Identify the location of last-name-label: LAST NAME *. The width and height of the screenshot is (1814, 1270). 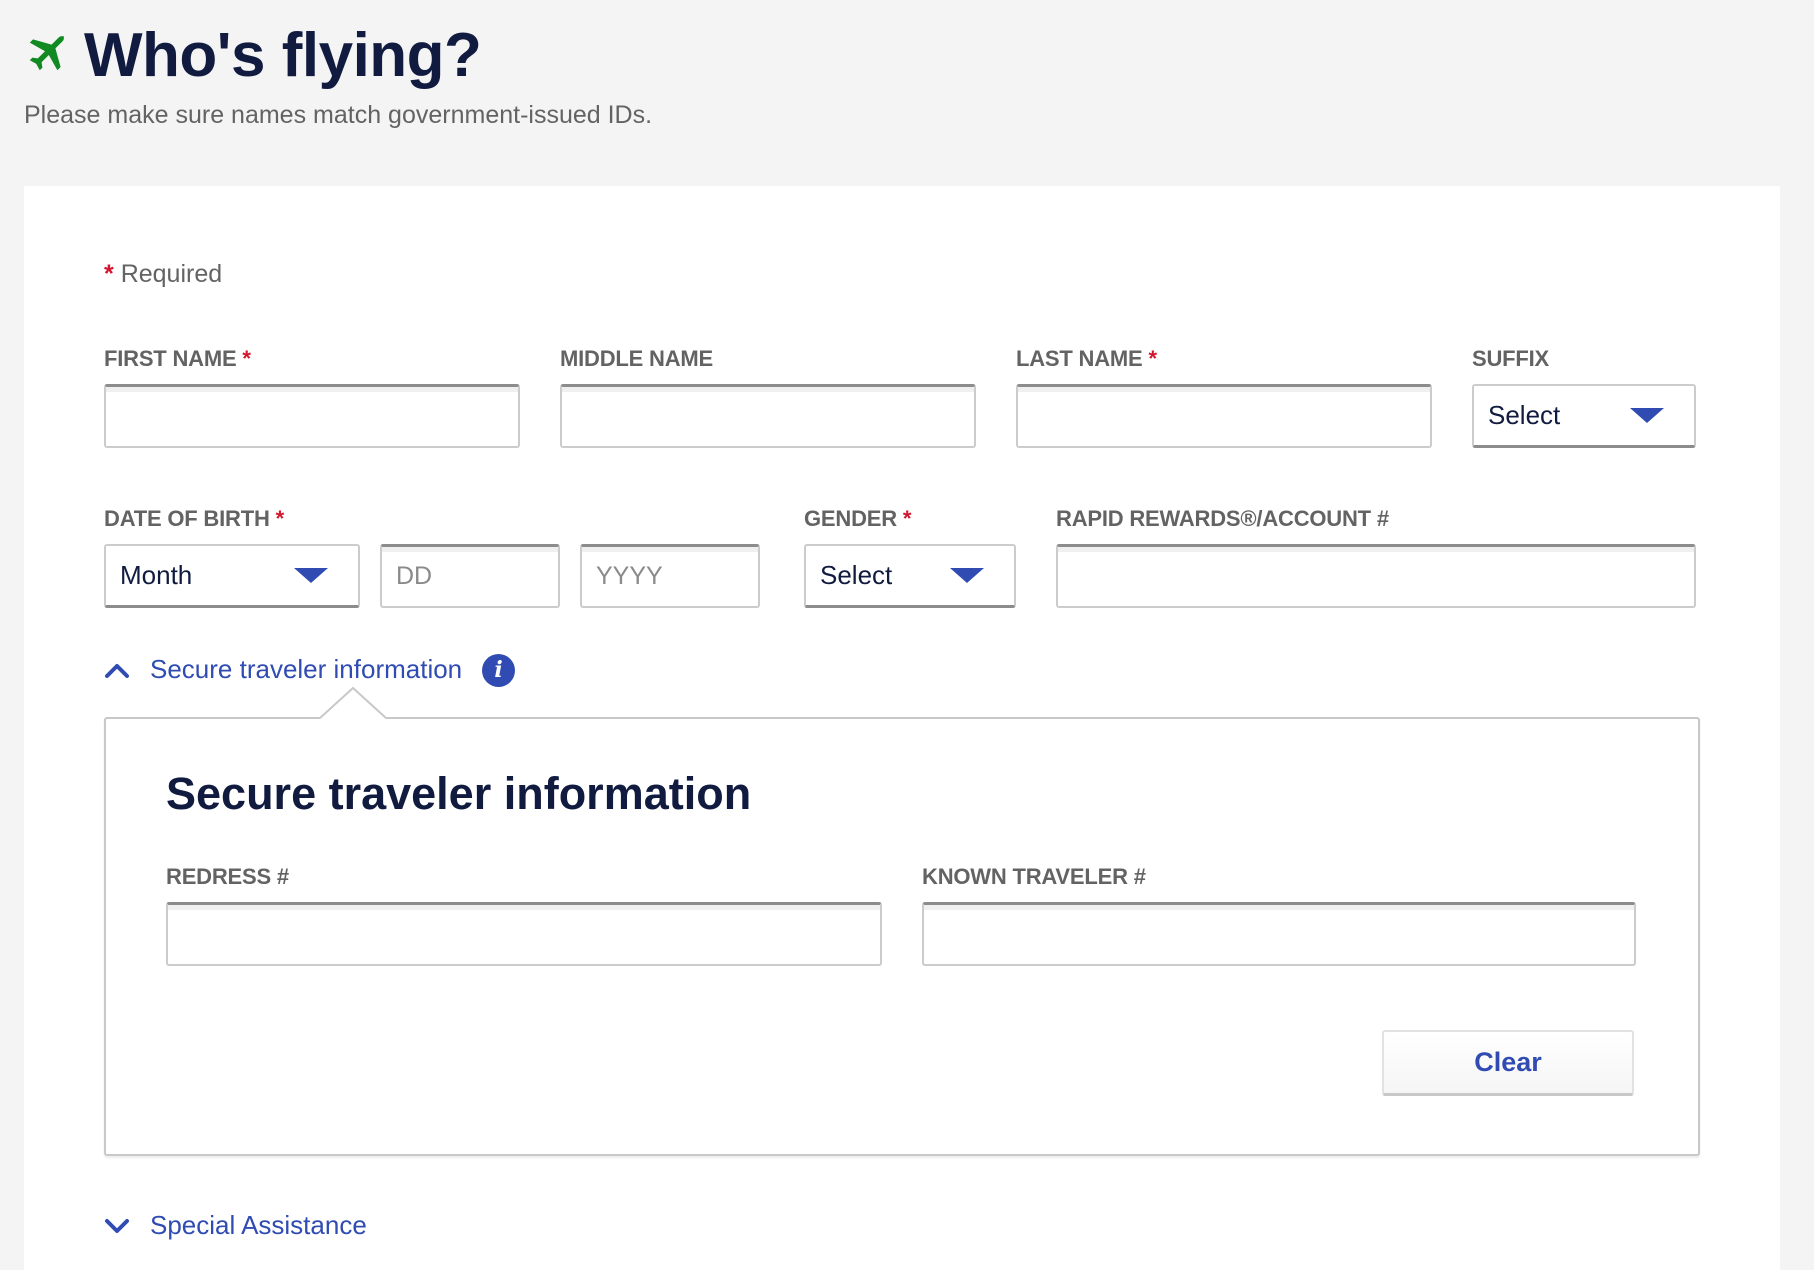
(1086, 359).